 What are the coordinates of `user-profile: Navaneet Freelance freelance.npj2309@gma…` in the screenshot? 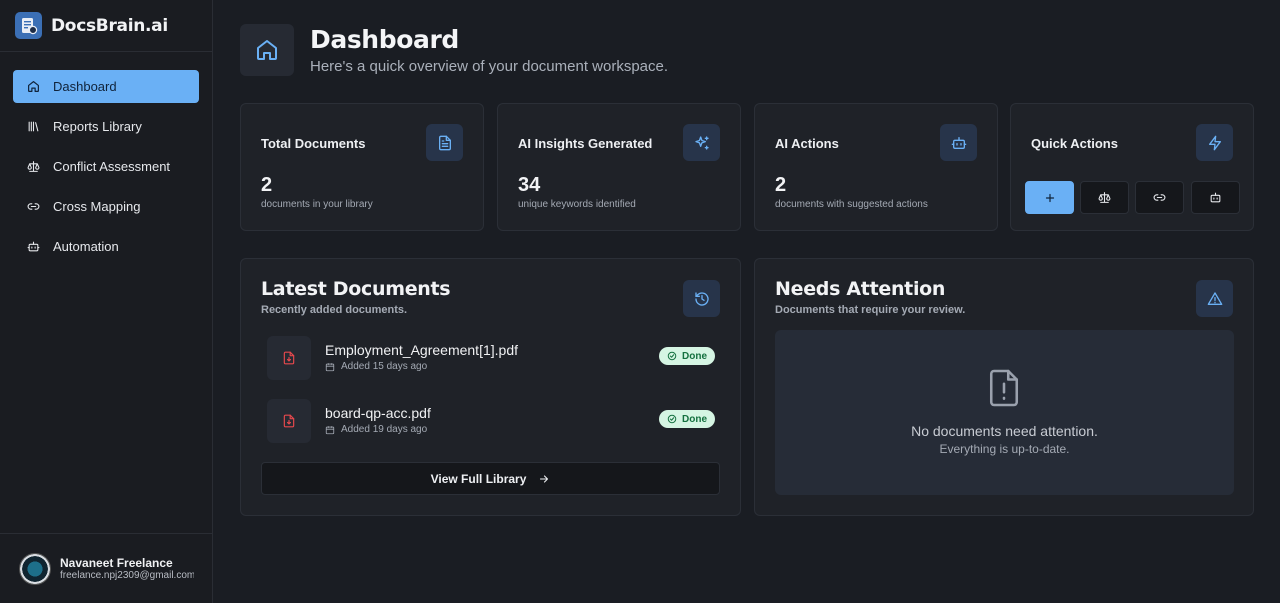 It's located at (106, 568).